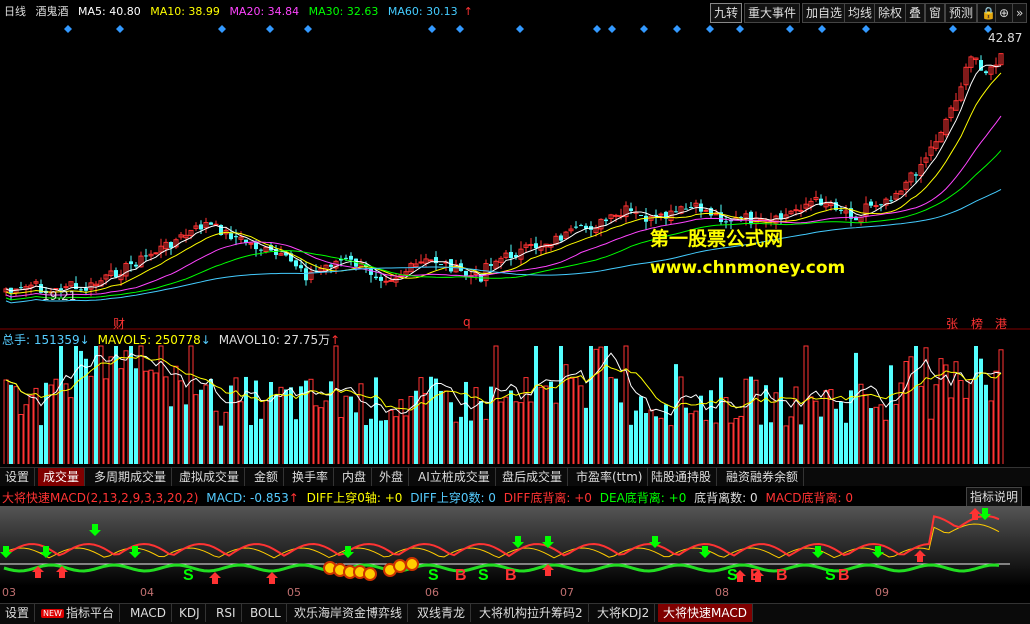  What do you see at coordinates (935, 13) in the screenshot?
I see `window-button: 窗` at bounding box center [935, 13].